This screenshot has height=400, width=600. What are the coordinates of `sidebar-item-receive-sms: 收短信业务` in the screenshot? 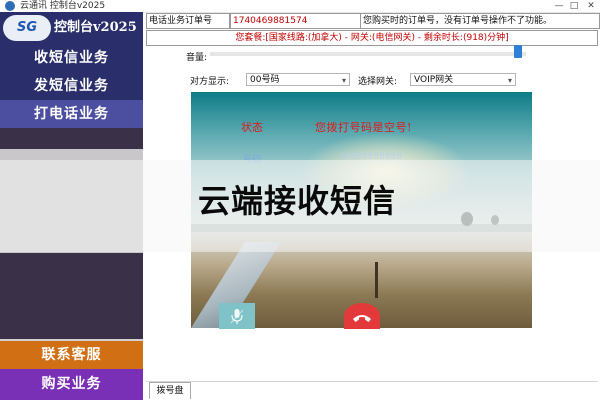 It's located at (71, 58).